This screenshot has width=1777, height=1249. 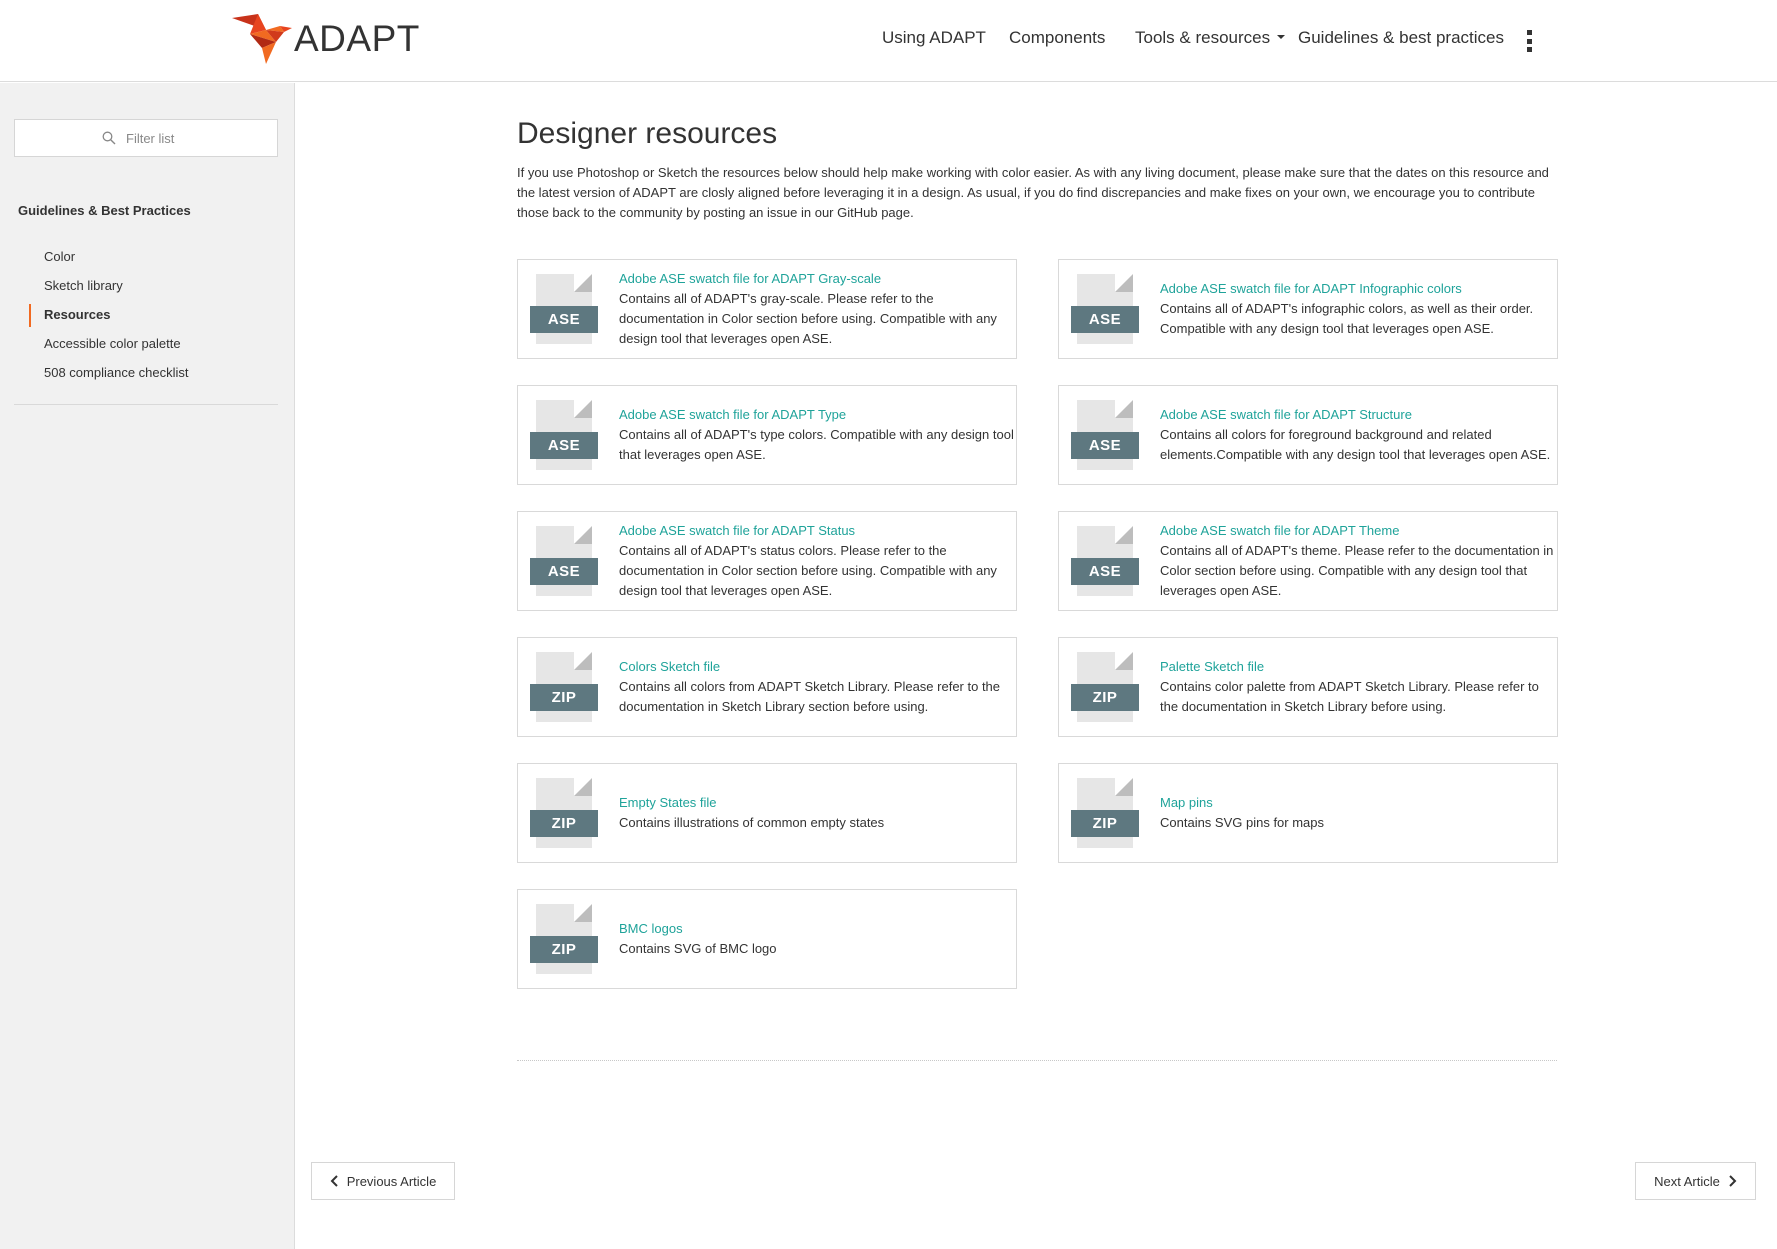 I want to click on resource-title-link: Map pins, so click(x=1357, y=803).